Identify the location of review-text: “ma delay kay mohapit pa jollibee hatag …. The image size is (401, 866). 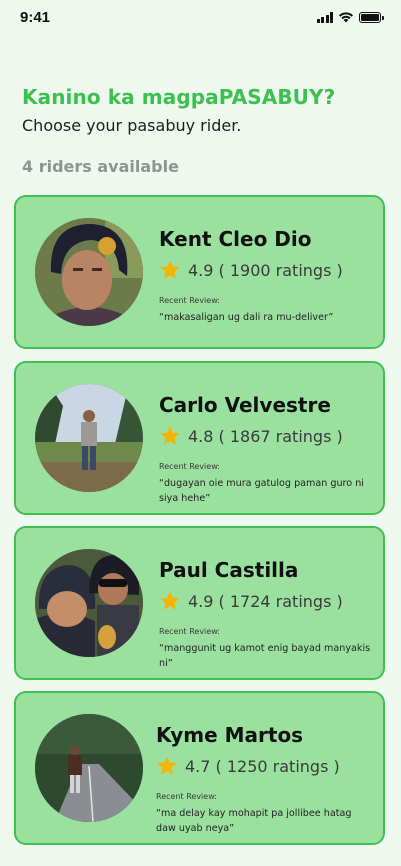
(254, 821).